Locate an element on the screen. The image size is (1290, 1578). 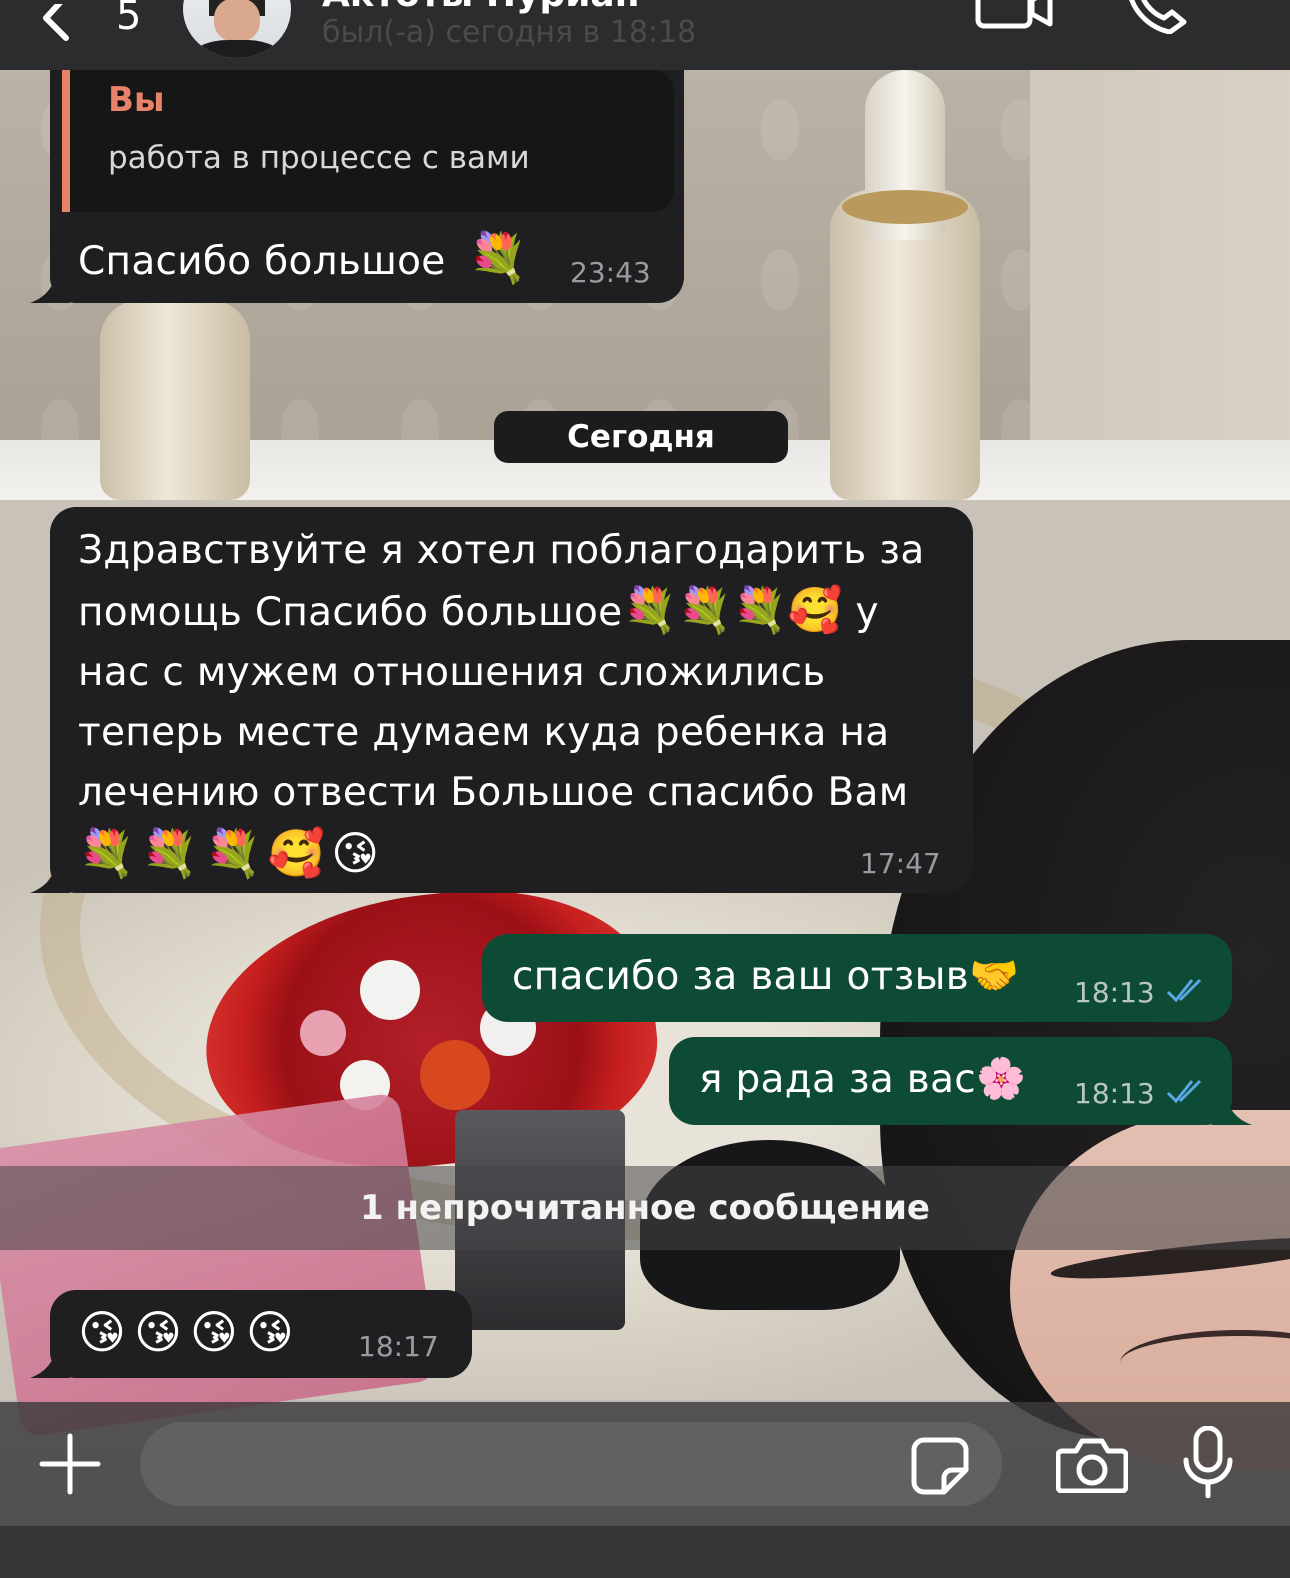
voice-message-button is located at coordinates (1208, 1463).